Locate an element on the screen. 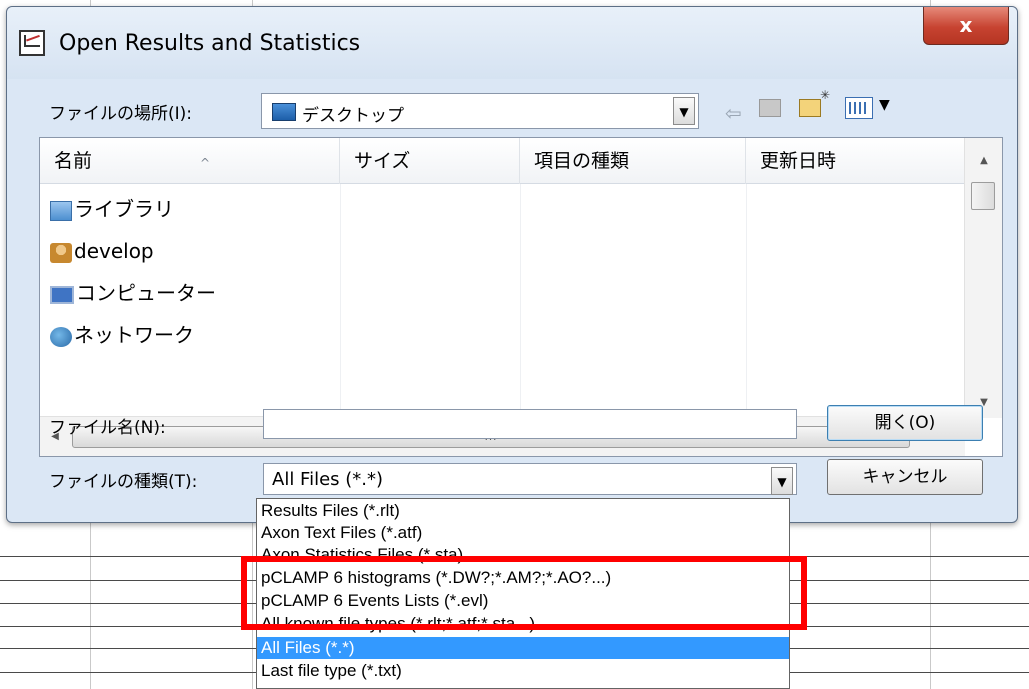 The height and width of the screenshot is (689, 1029). list-item: ネットワーク is located at coordinates (200, 335).